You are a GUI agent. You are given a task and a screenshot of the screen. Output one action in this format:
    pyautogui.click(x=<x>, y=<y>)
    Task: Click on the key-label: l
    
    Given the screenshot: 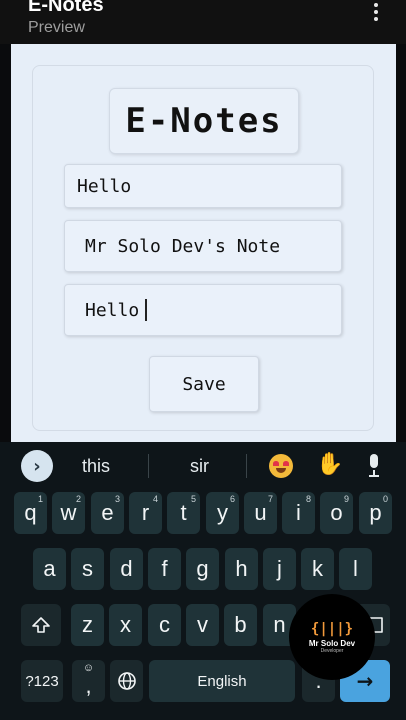 What is the action you would take?
    pyautogui.click(x=355, y=568)
    